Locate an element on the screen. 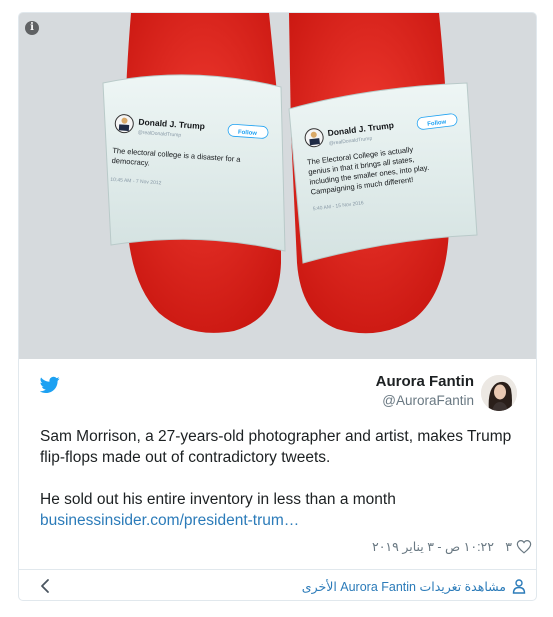 The width and height of the screenshot is (553, 617). info-icon: i is located at coordinates (32, 28).